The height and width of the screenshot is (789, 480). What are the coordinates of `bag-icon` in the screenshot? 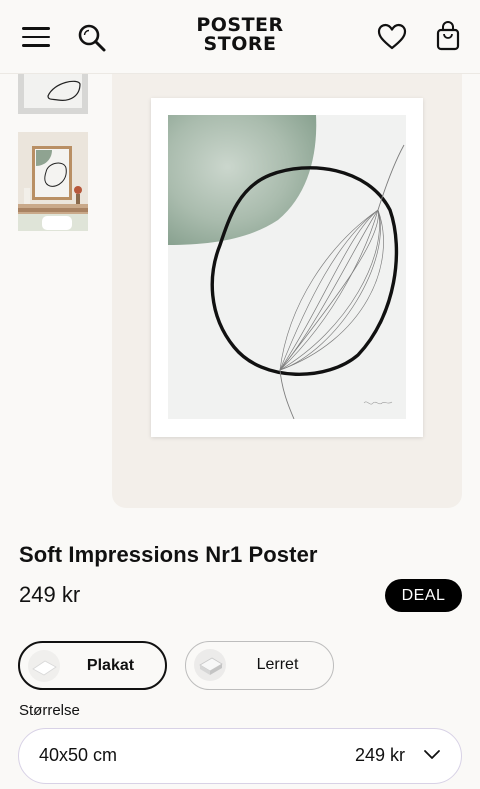 It's located at (448, 36).